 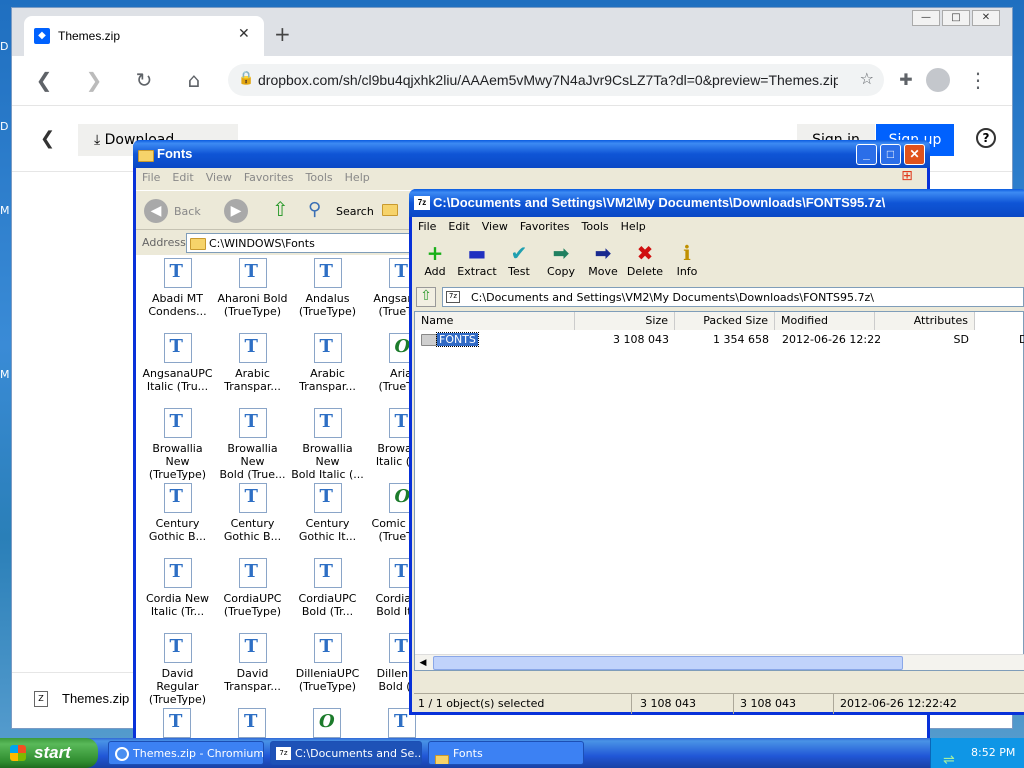 What do you see at coordinates (252, 588) in the screenshot?
I see `font-file-item: CordiaUPC(TrueType)` at bounding box center [252, 588].